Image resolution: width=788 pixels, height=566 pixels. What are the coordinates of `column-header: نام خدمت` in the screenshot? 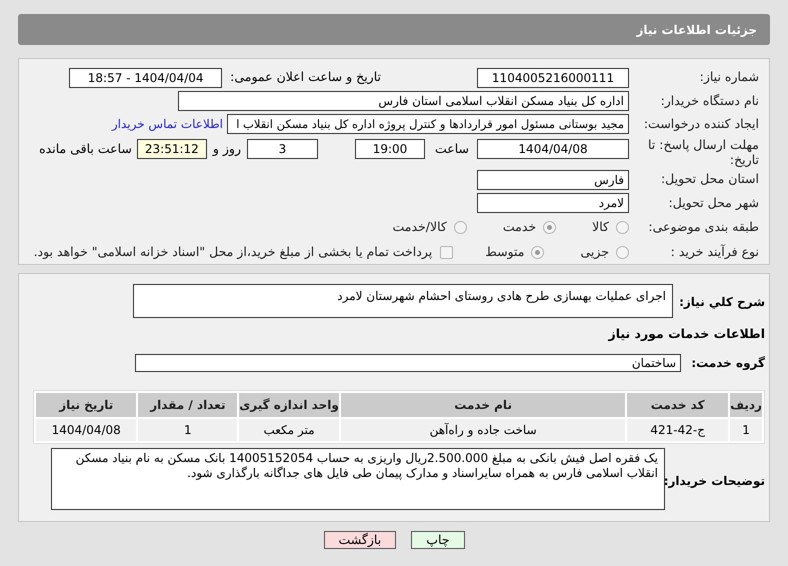 It's located at (483, 404).